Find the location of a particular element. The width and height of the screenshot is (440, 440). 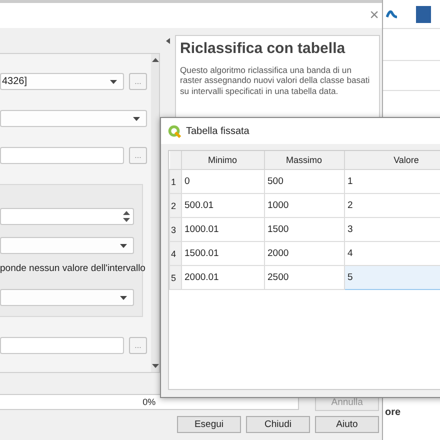

table-cell: 1500 is located at coordinates (304, 230).